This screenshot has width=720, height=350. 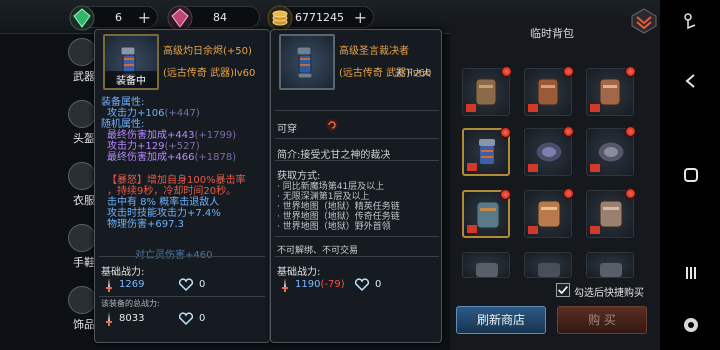 I want to click on system-navigation-bar, so click(x=690, y=175).